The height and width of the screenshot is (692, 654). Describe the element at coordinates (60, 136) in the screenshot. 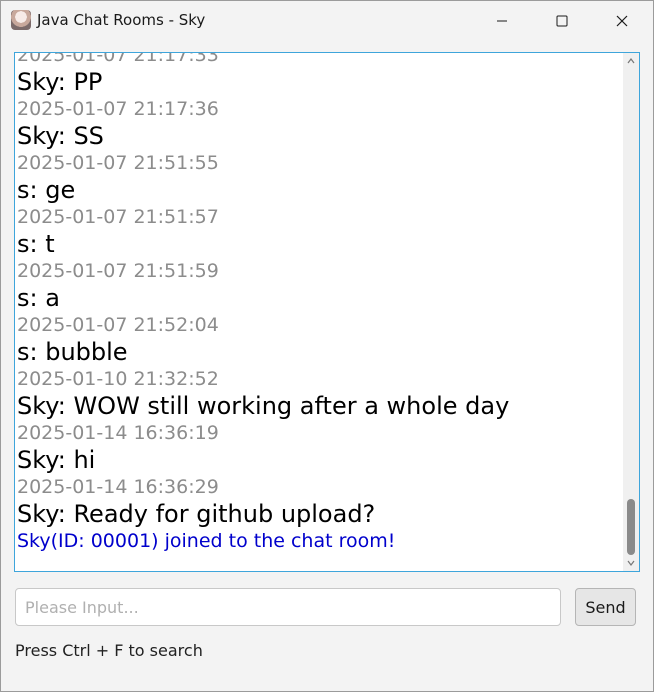

I see `message-text: Sky: SS` at that location.